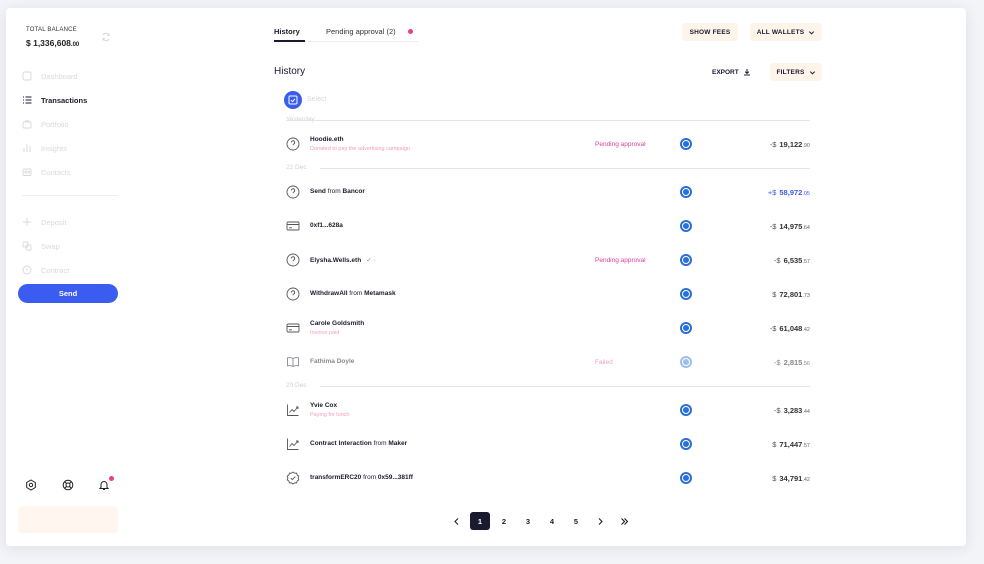 The image size is (984, 564). Describe the element at coordinates (52, 43) in the screenshot. I see `total-balance-value: $ 1,336,608.00` at that location.